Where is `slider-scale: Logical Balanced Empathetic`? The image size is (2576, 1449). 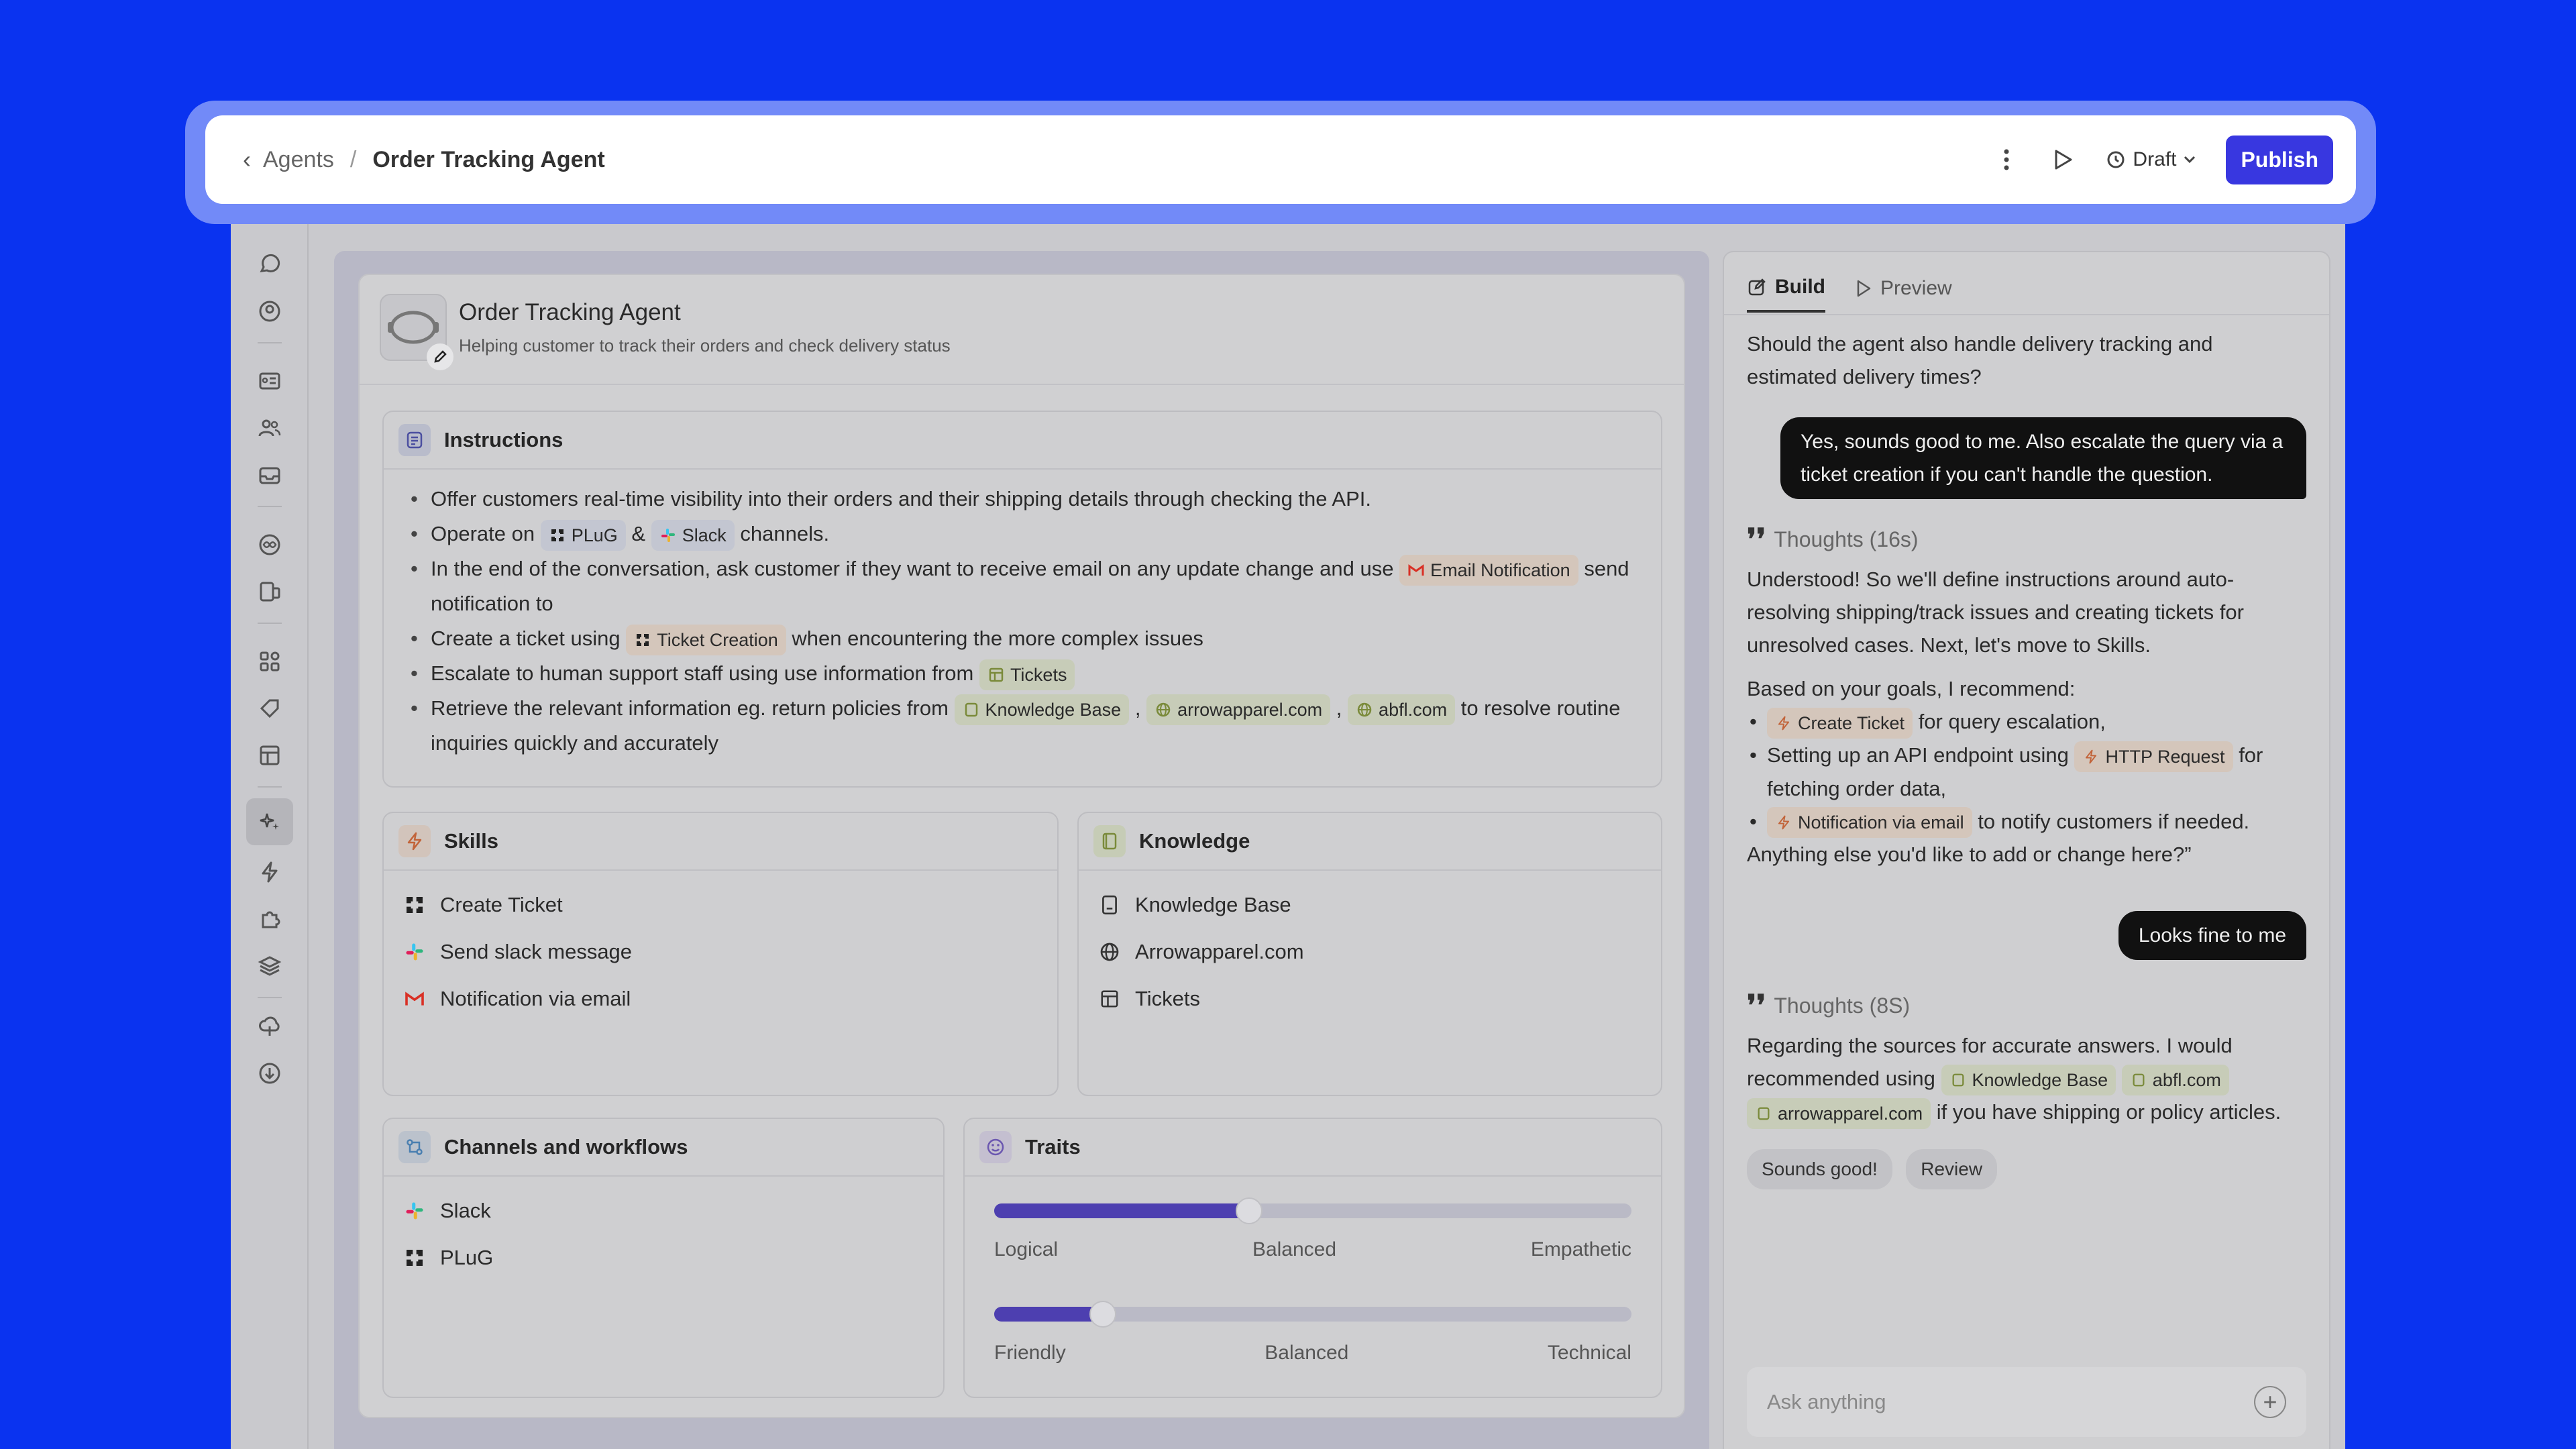 slider-scale: Logical Balanced Empathetic is located at coordinates (1312, 1249).